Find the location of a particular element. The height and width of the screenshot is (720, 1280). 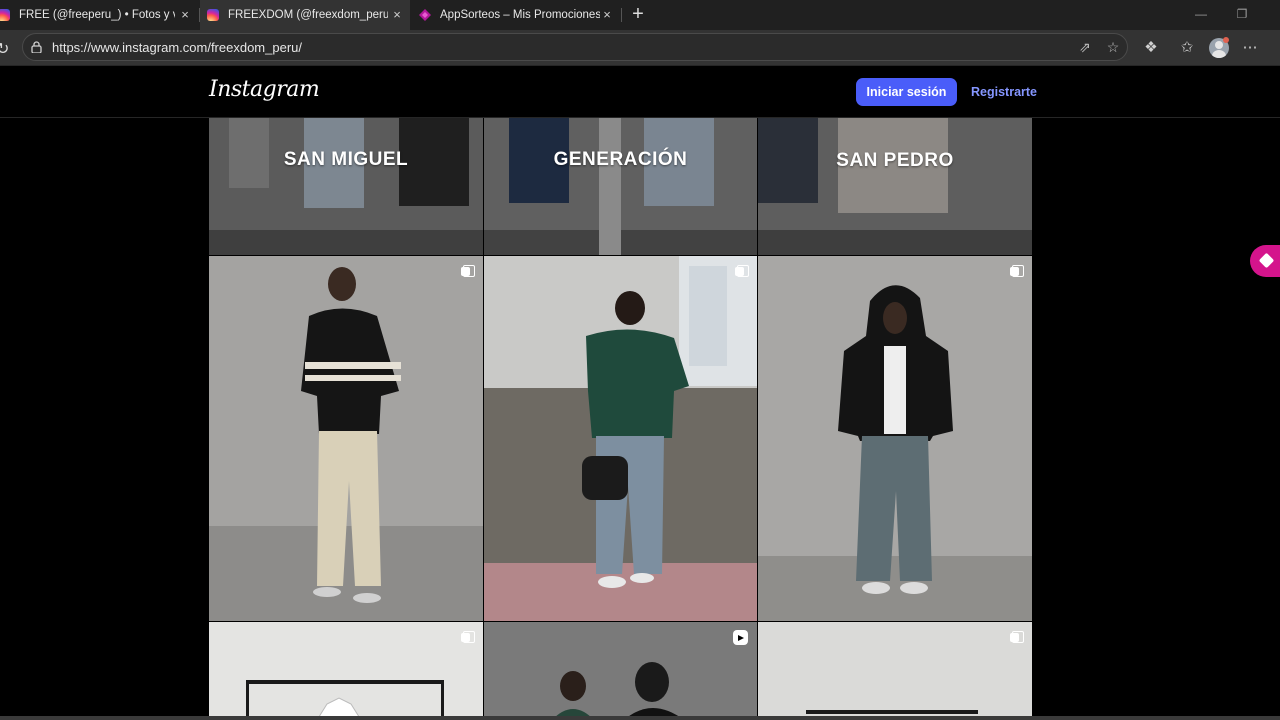

signup-link: Registrarte is located at coordinates (1004, 92).